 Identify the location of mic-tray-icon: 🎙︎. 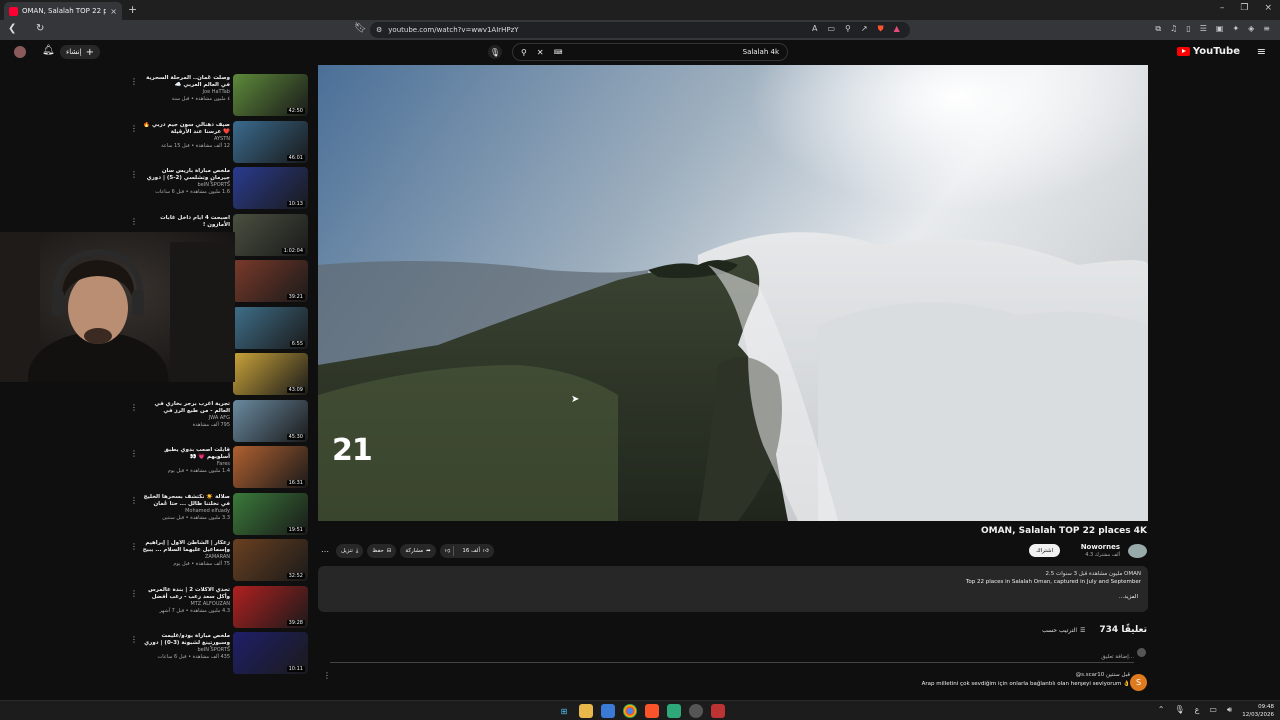
(1179, 710).